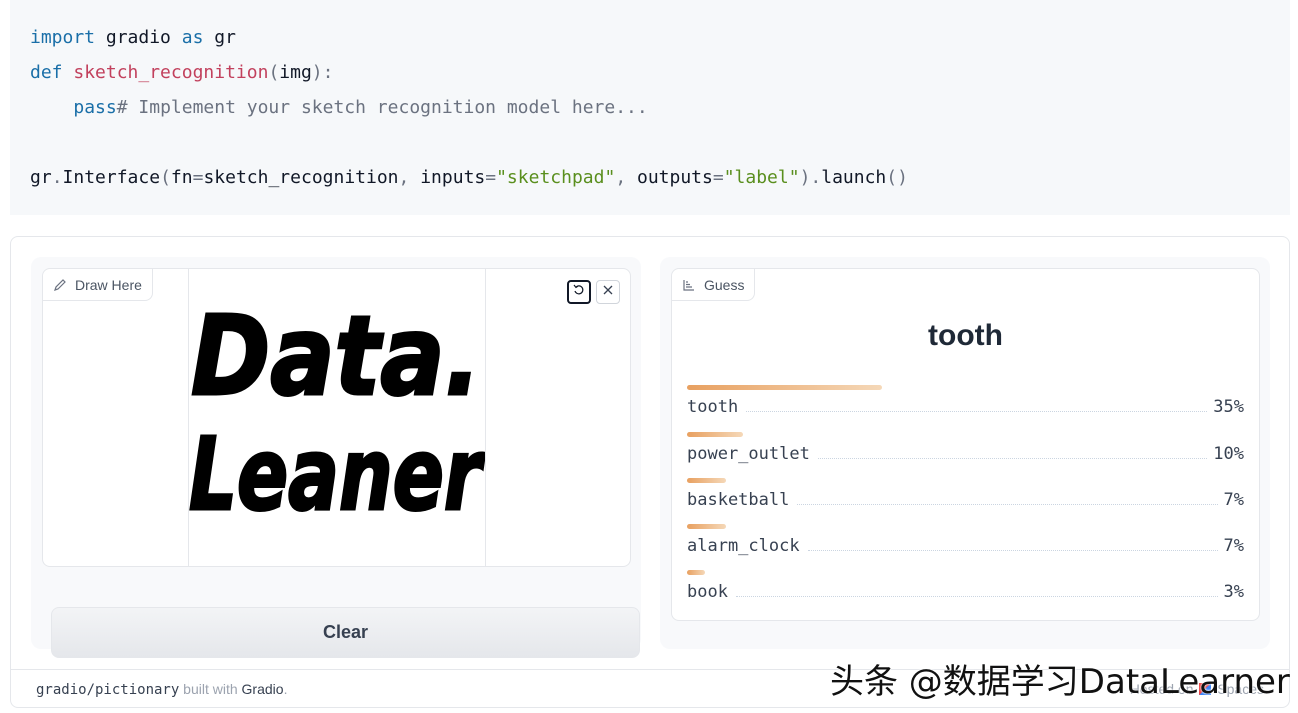  I want to click on confidence-label: tooth, so click(713, 407).